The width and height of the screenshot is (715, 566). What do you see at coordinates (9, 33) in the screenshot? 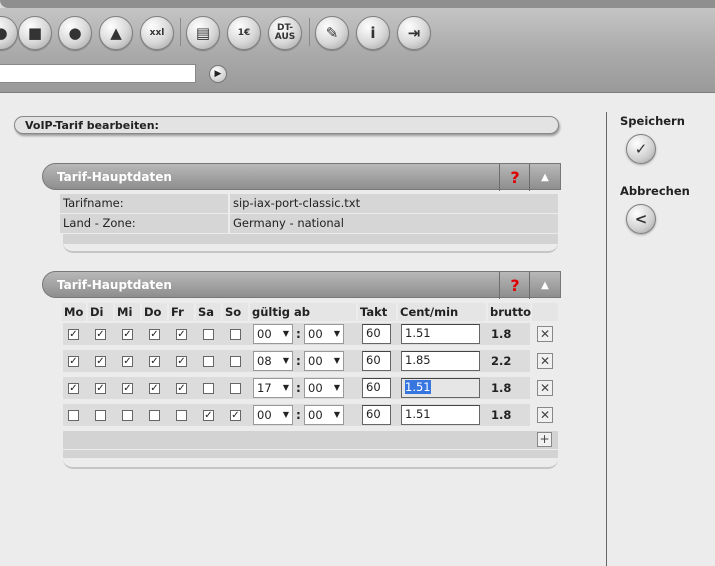
I see `partial-disc-icon: ●` at bounding box center [9, 33].